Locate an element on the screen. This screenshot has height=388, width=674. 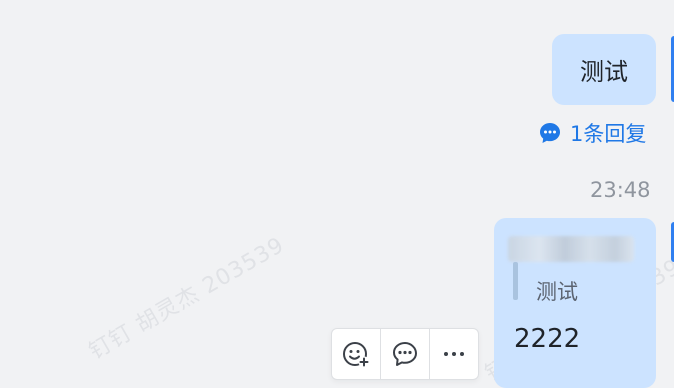
reply-button is located at coordinates (405, 354).